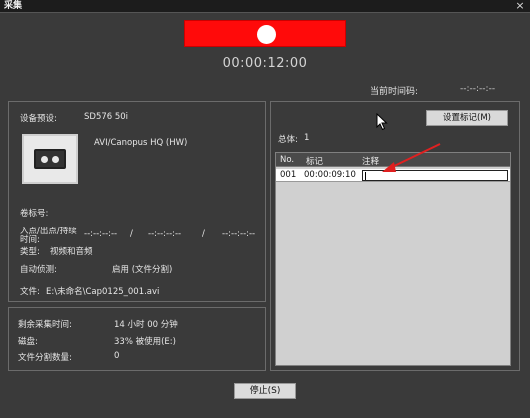 This screenshot has width=530, height=418. I want to click on file-label: 文件:, so click(30, 292).